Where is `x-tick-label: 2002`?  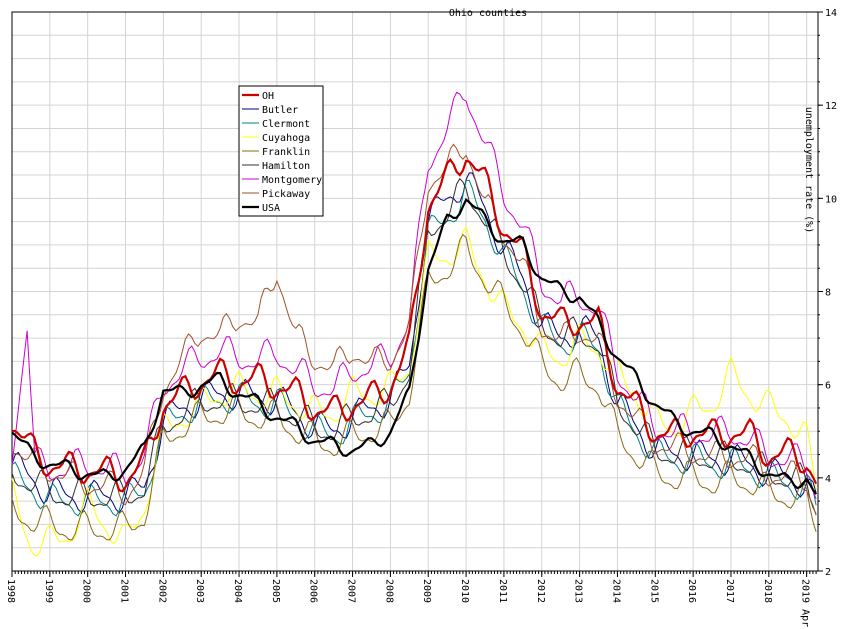
x-tick-label: 2002 is located at coordinates (161, 591).